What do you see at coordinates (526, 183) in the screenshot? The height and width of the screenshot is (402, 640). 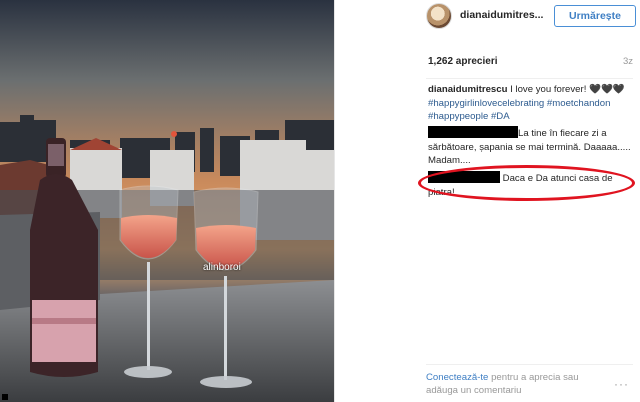 I see `highlight-circle` at bounding box center [526, 183].